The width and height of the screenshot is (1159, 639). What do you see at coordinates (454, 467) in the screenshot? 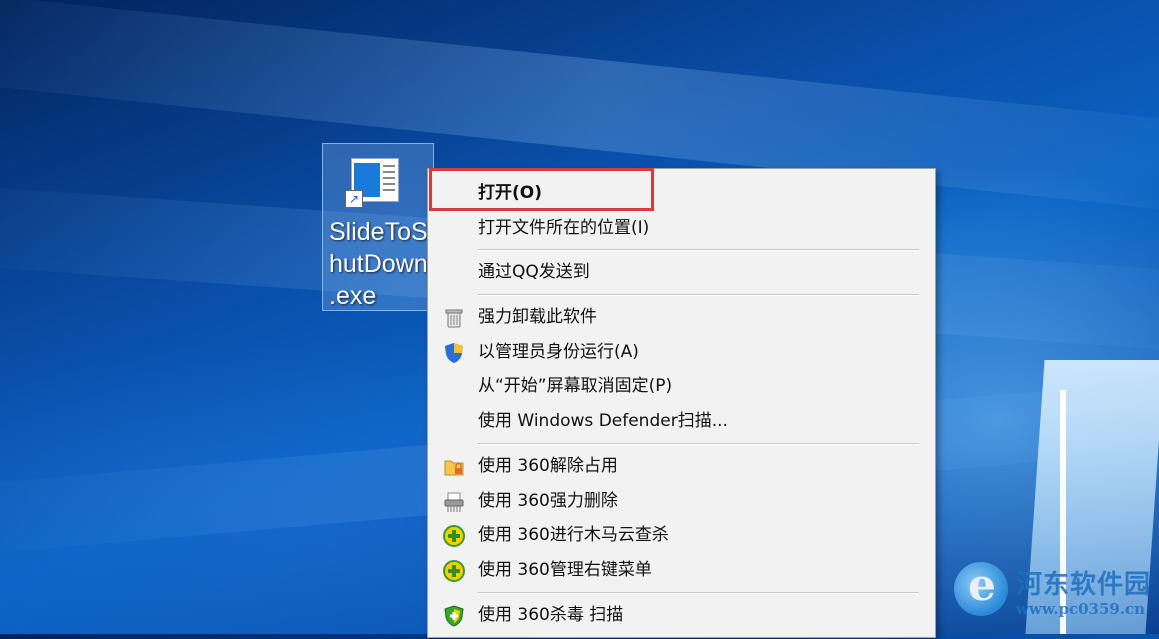
I see `folder-lock-icon` at bounding box center [454, 467].